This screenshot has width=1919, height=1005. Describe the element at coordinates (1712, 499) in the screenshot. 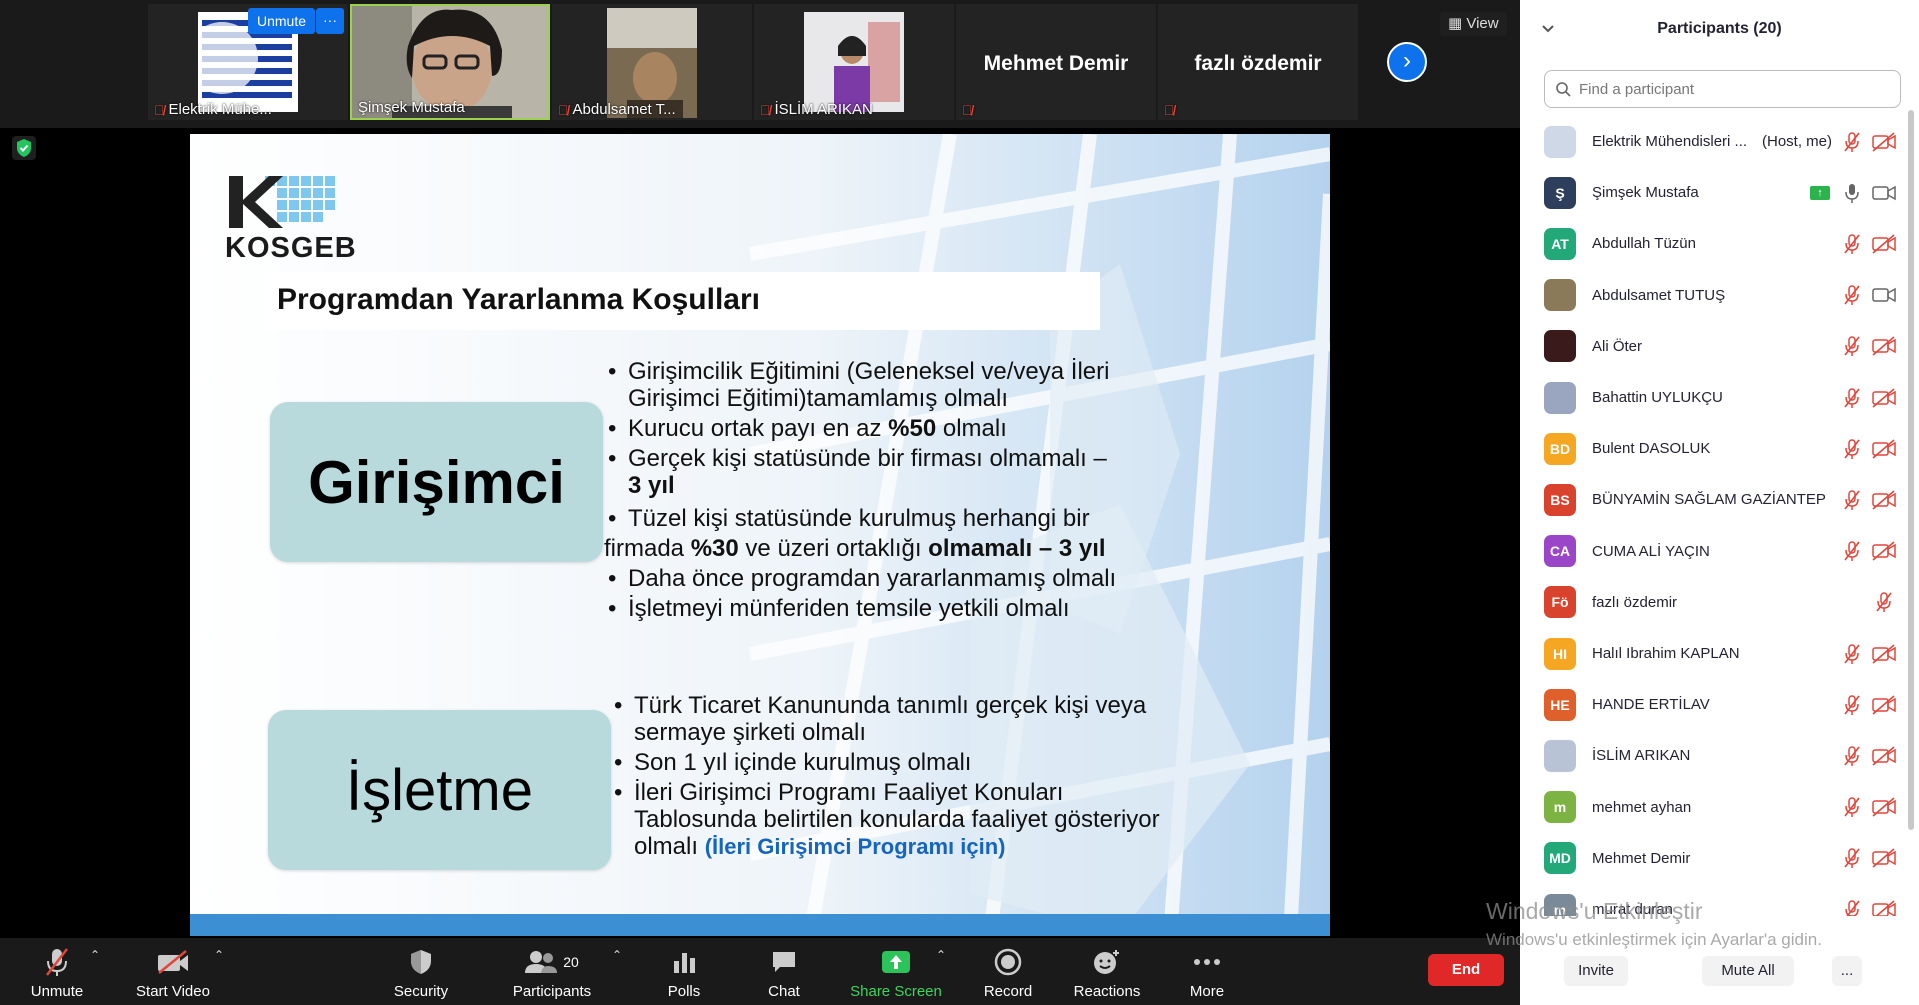

I see `participant-row: BS BÜNYAMİN SAĞLAM GAZİANTEP` at that location.